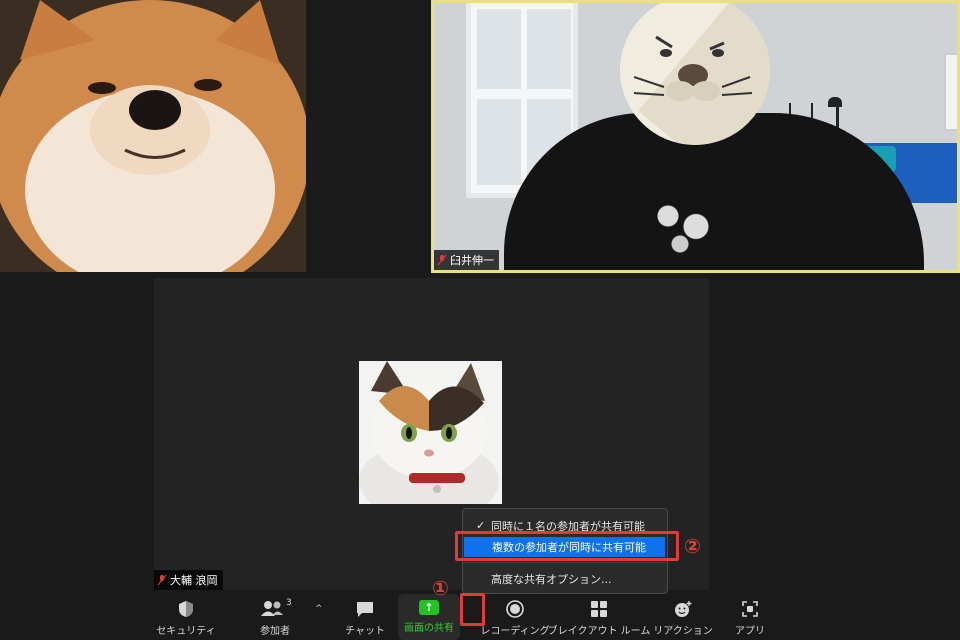 This screenshot has height=640, width=960. Describe the element at coordinates (275, 617) in the screenshot. I see `participants-button: 3 参加者` at that location.